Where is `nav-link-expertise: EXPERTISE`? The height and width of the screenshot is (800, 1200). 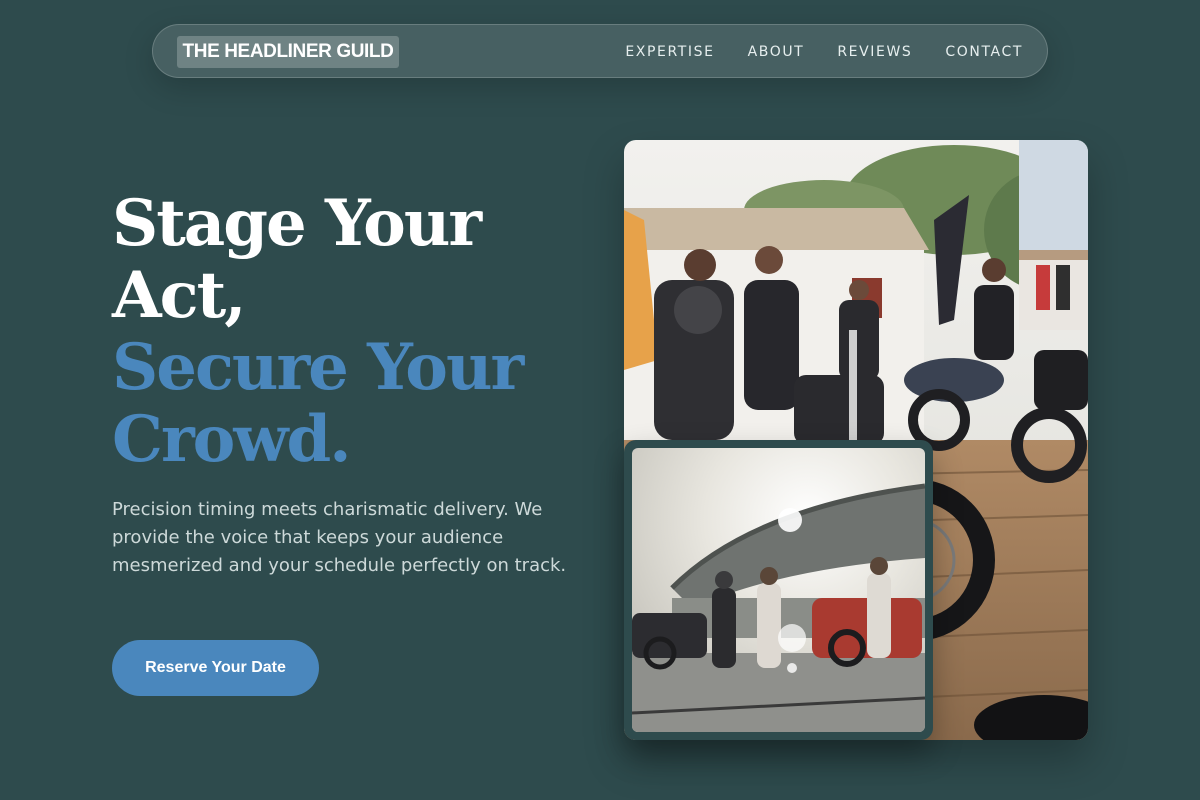 nav-link-expertise: EXPERTISE is located at coordinates (669, 52).